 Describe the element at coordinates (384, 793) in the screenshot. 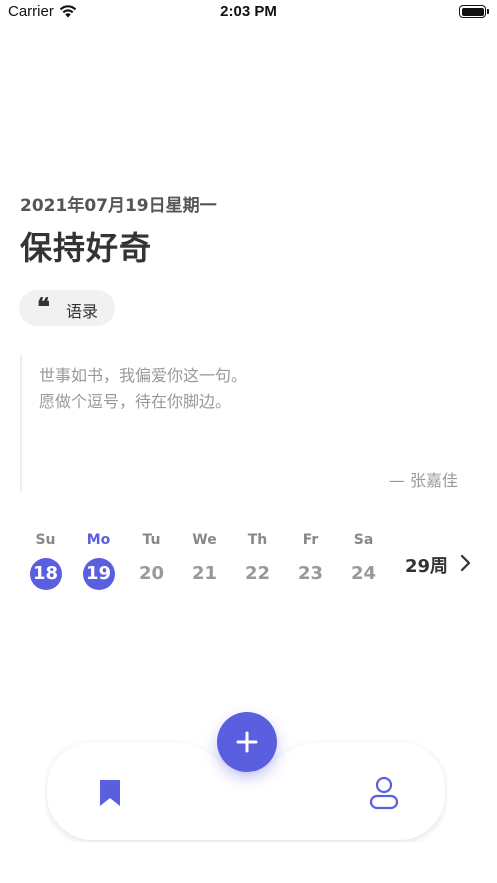

I see `user-icon` at that location.